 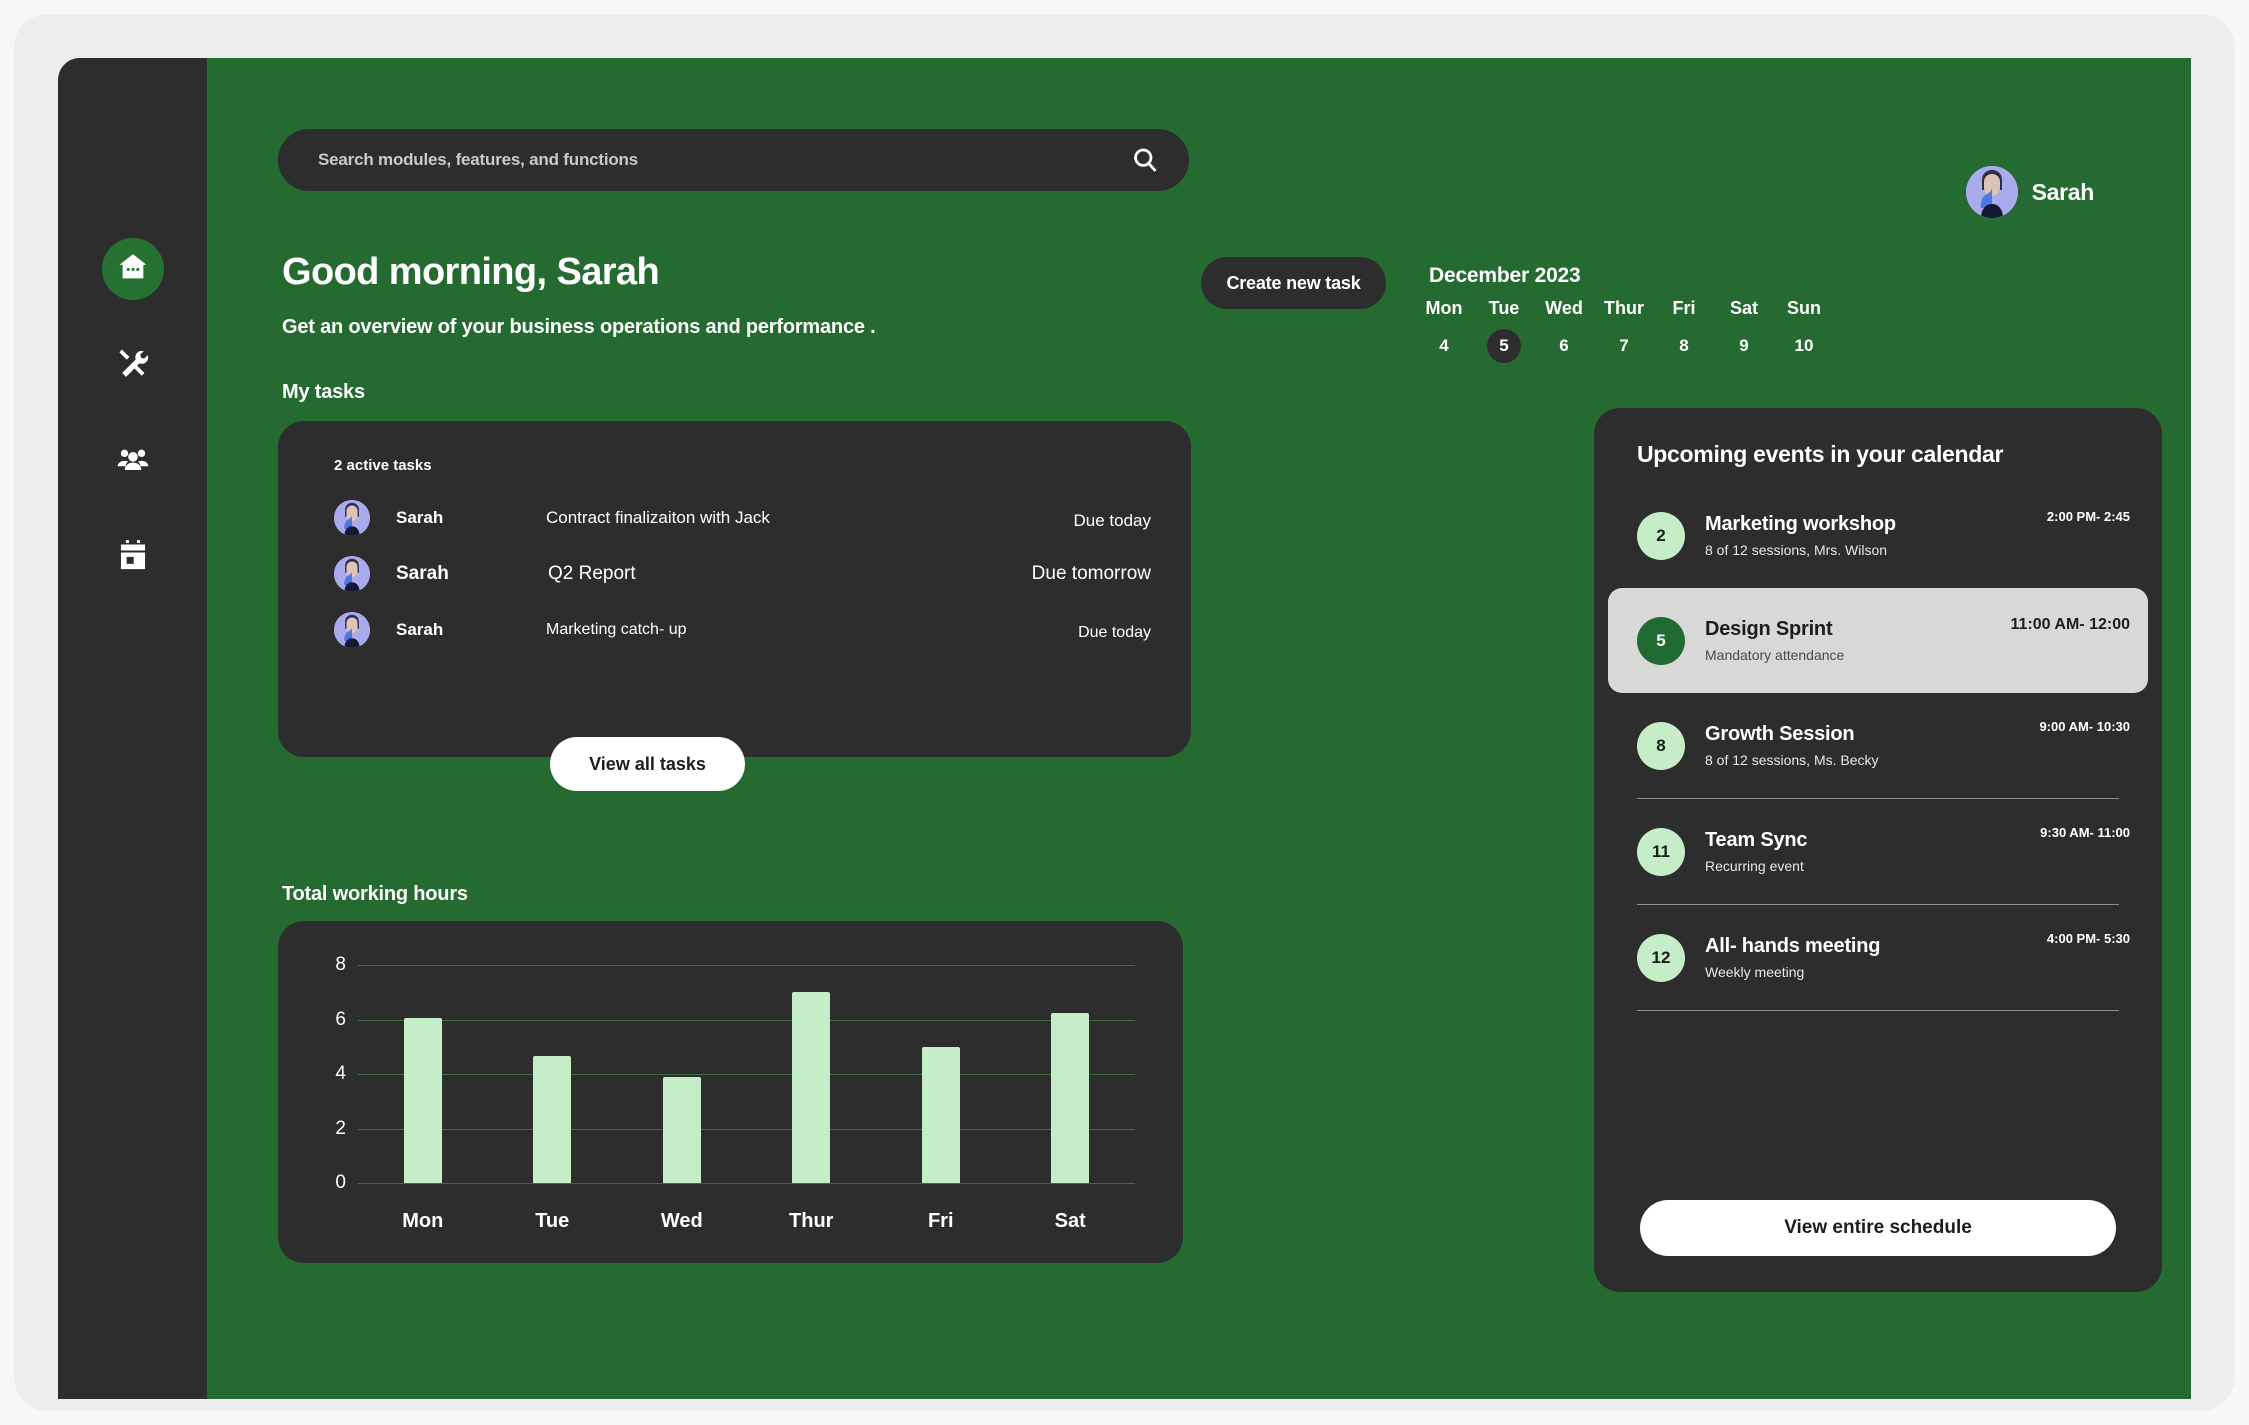 I want to click on event-subtitle: Mandatory attendance, so click(x=1775, y=655).